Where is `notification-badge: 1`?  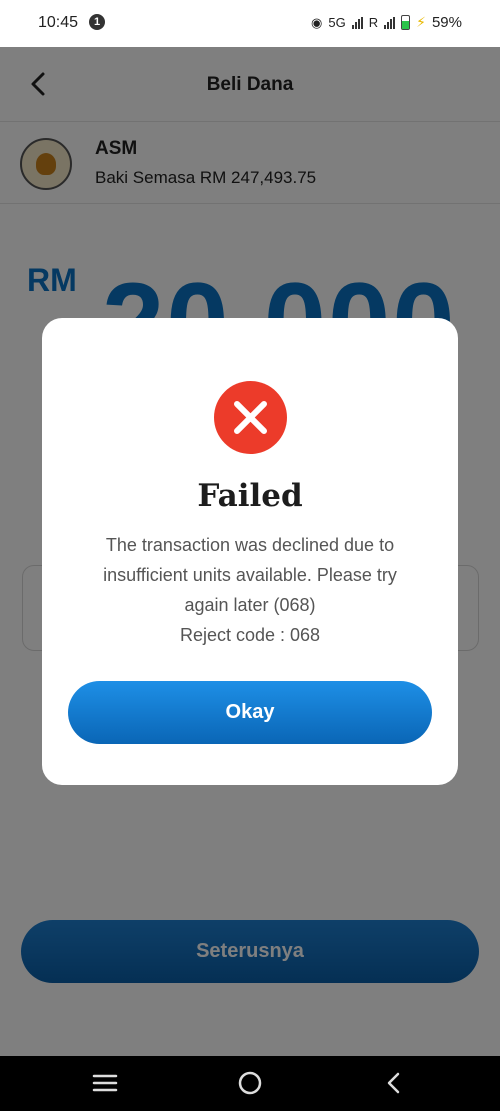
notification-badge: 1 is located at coordinates (97, 22).